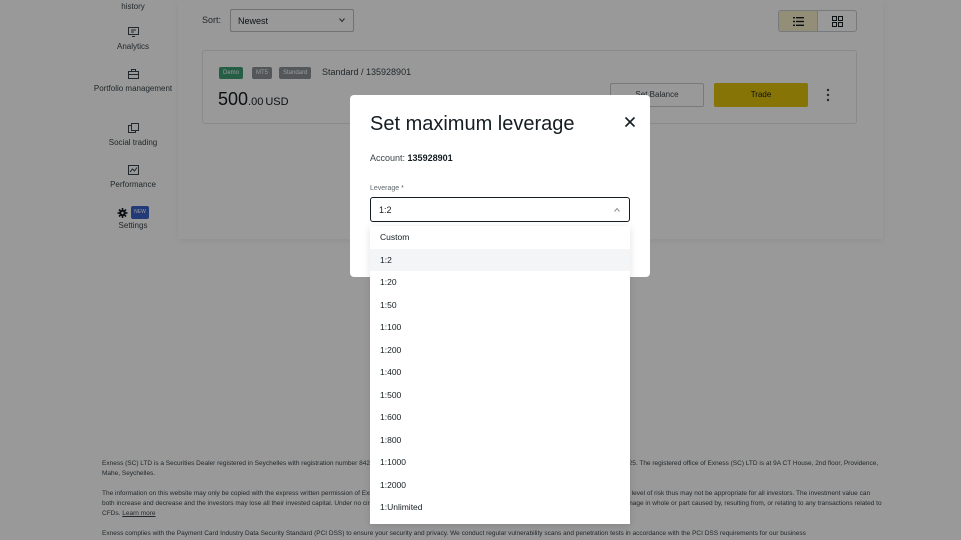 The width and height of the screenshot is (961, 540). What do you see at coordinates (387, 188) in the screenshot?
I see `leverage-label: Leverage *` at bounding box center [387, 188].